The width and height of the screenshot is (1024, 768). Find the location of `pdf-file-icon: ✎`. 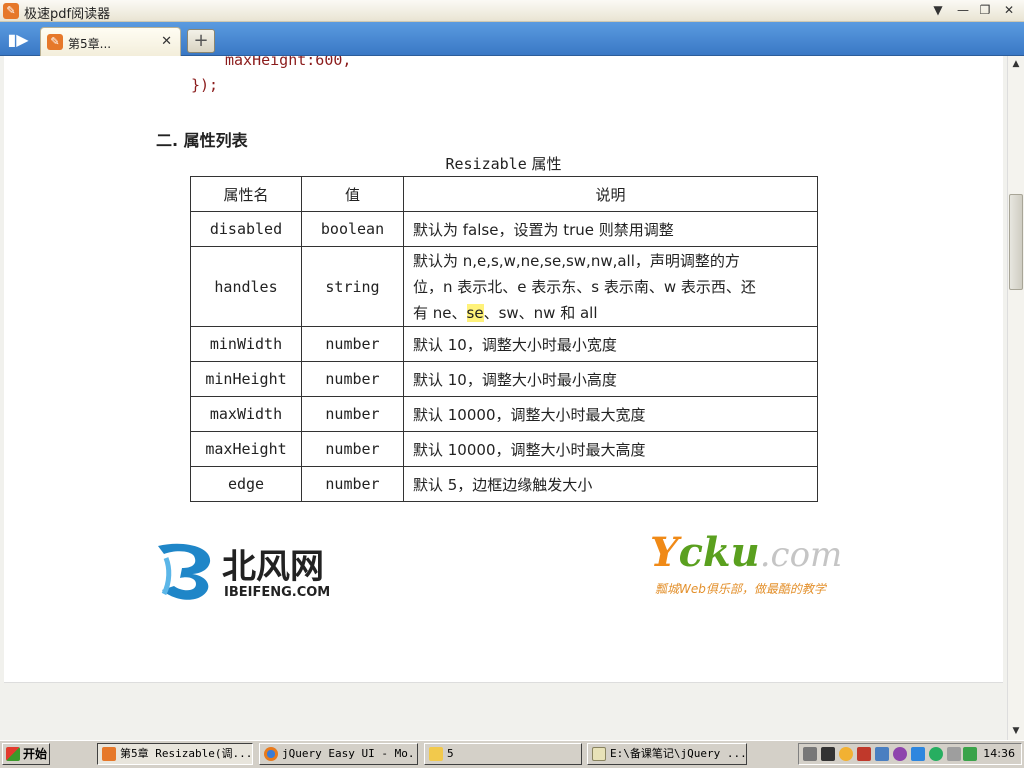

pdf-file-icon: ✎ is located at coordinates (55, 42).